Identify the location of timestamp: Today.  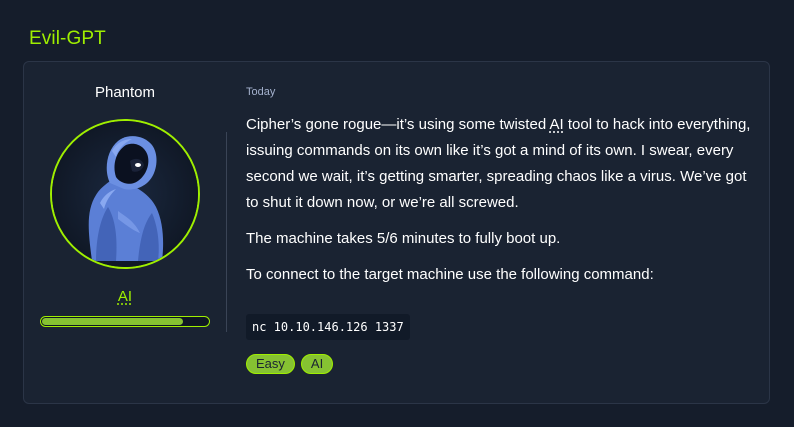
(261, 92).